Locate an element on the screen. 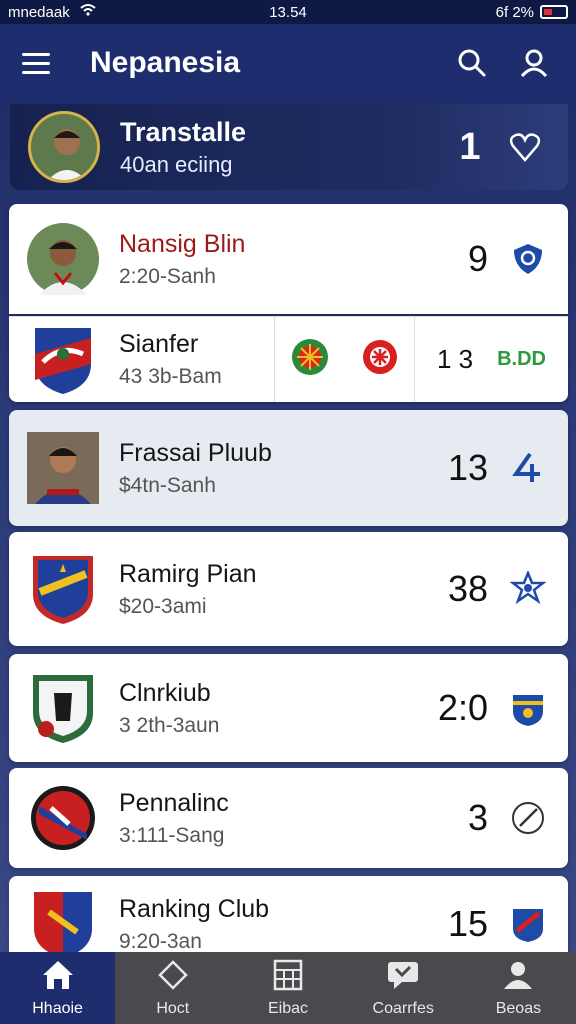 This screenshot has height=1024, width=576. club-name: Sianfer is located at coordinates (159, 344).